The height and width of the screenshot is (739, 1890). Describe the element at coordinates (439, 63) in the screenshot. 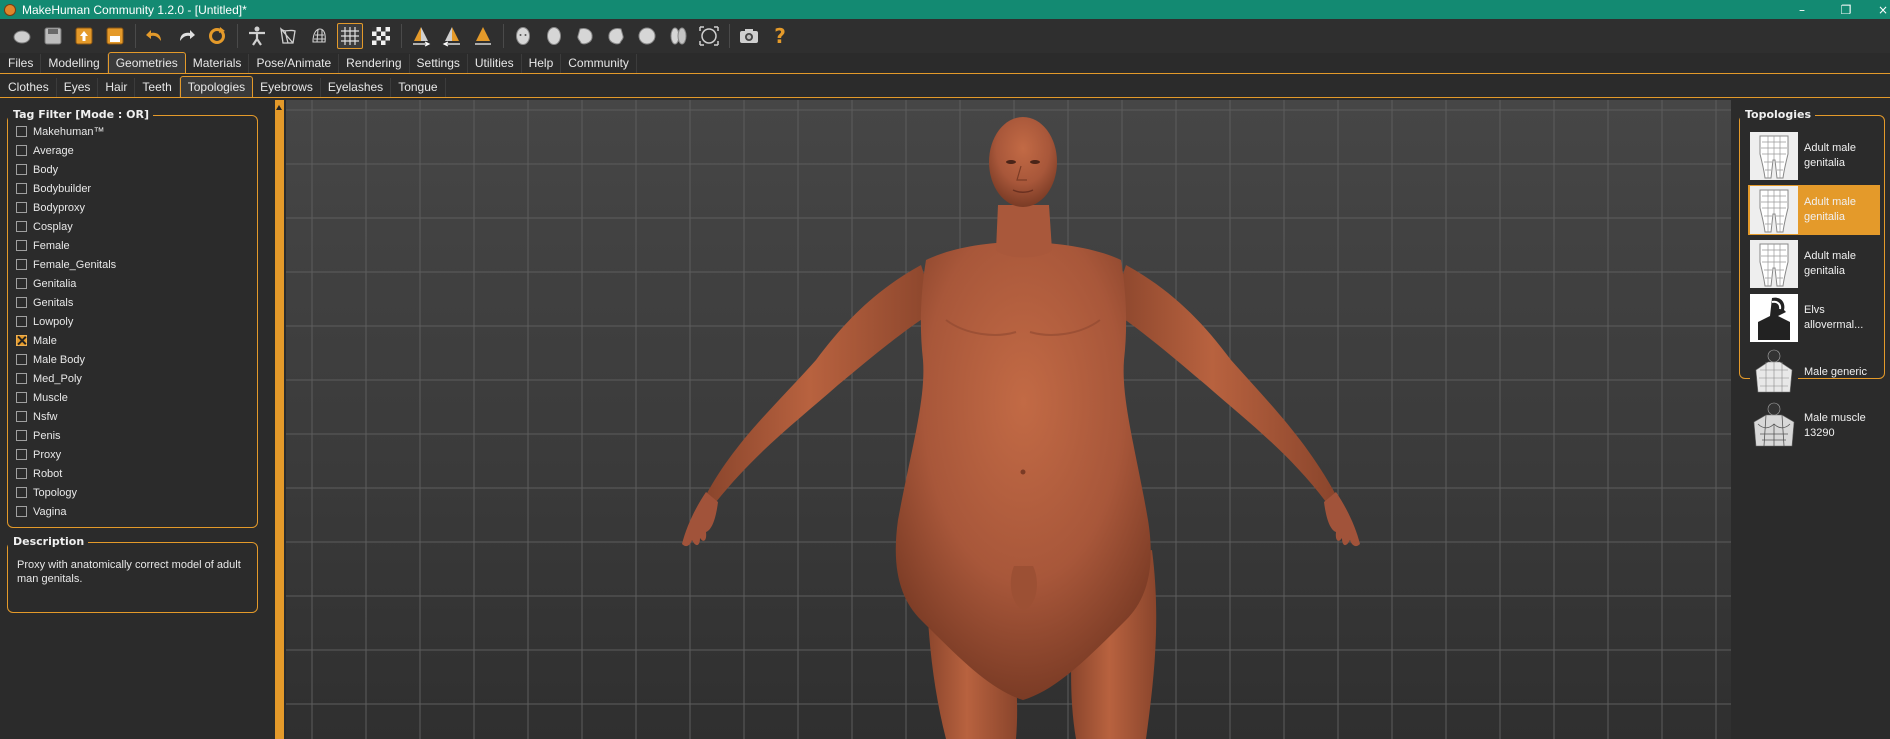

I see `tab-settings: Settings` at that location.